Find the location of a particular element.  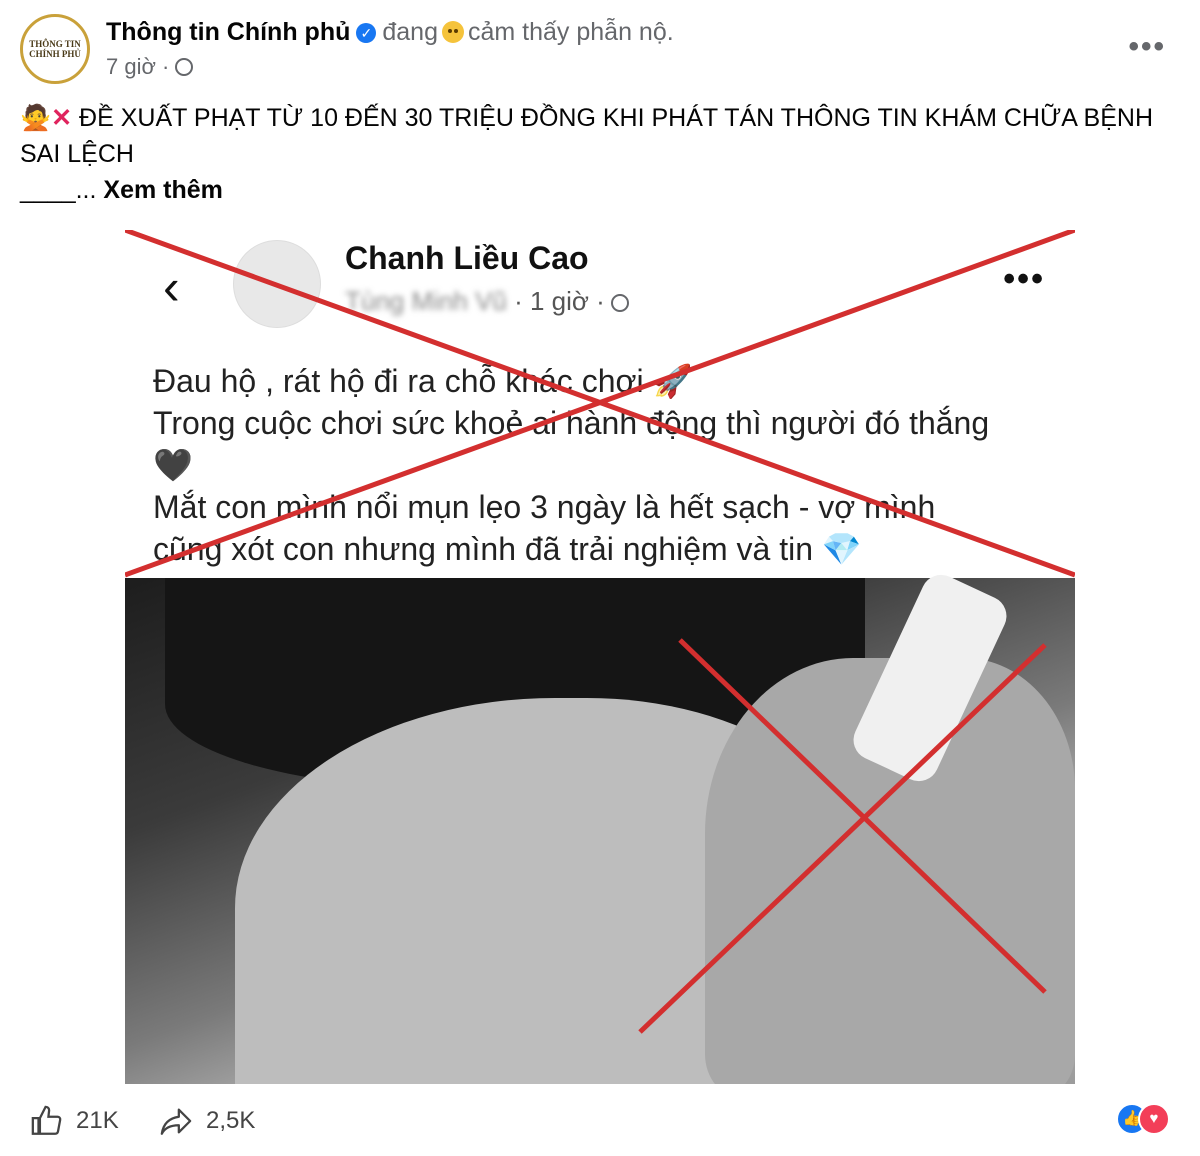

cross-line is located at coordinates (842, 838).